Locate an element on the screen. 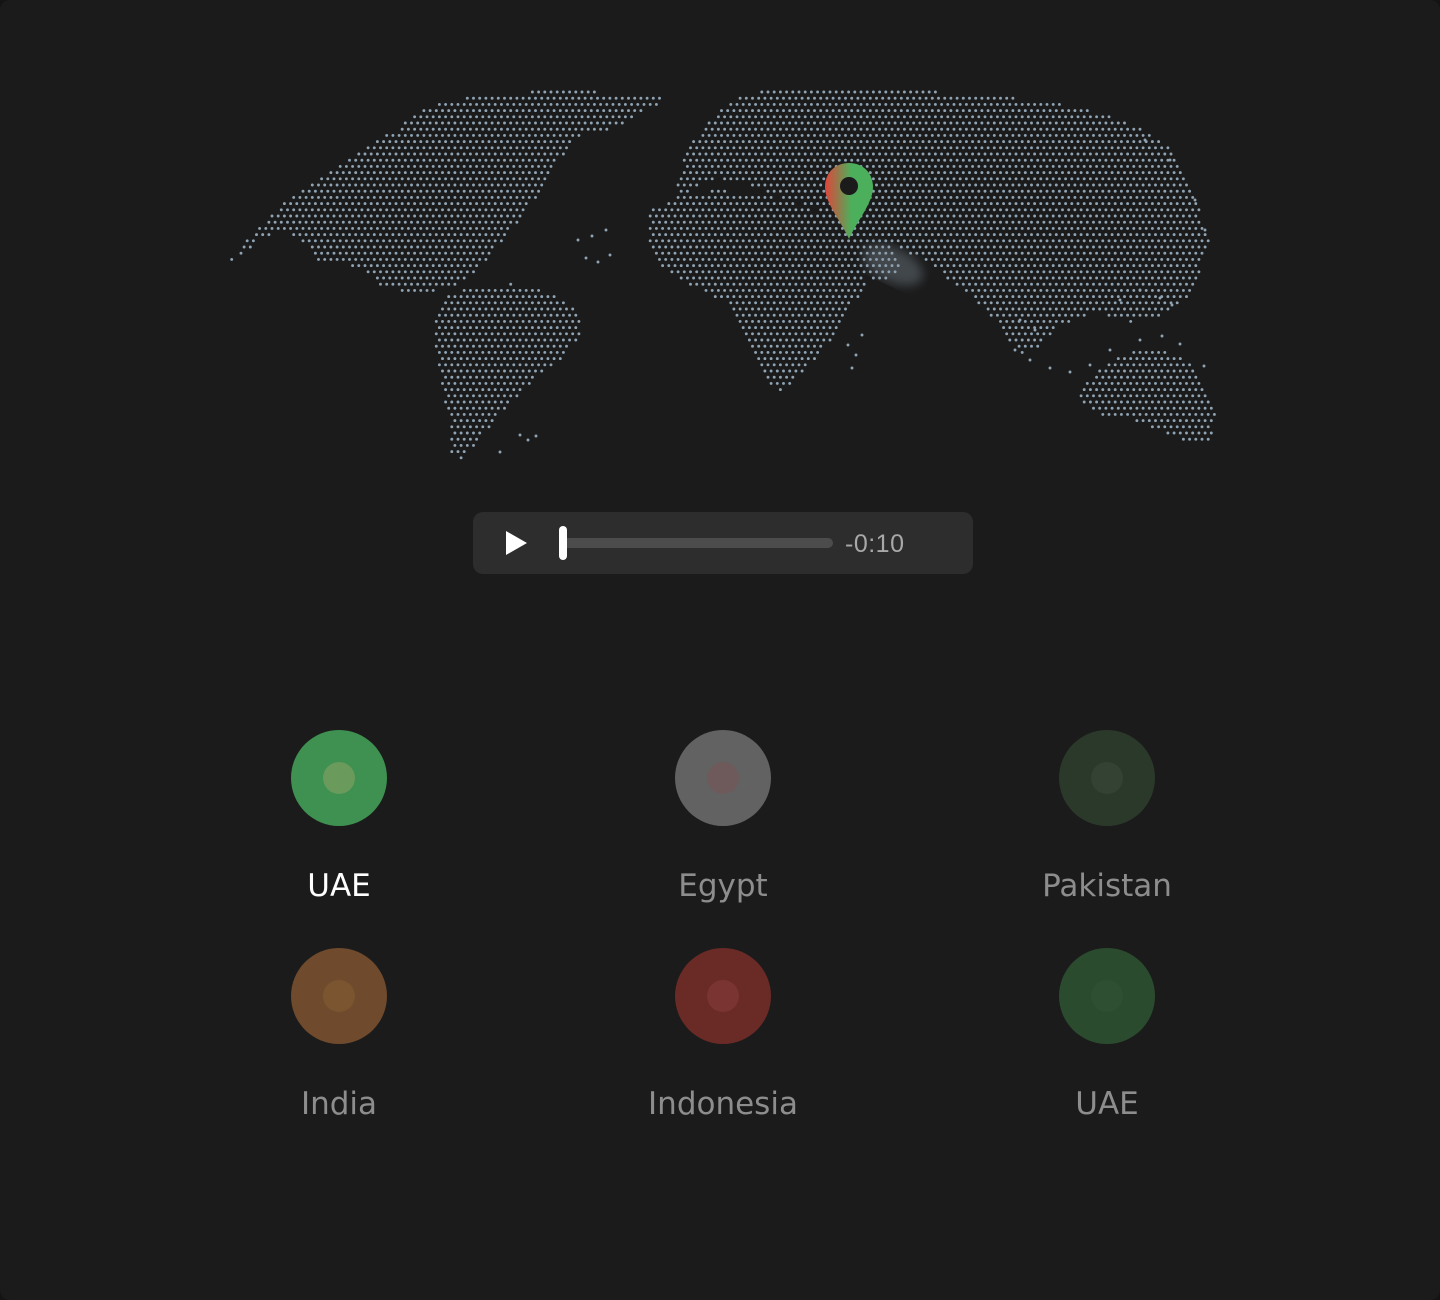 This screenshot has width=1440, height=1300. country-option: Egypt is located at coordinates (723, 830).